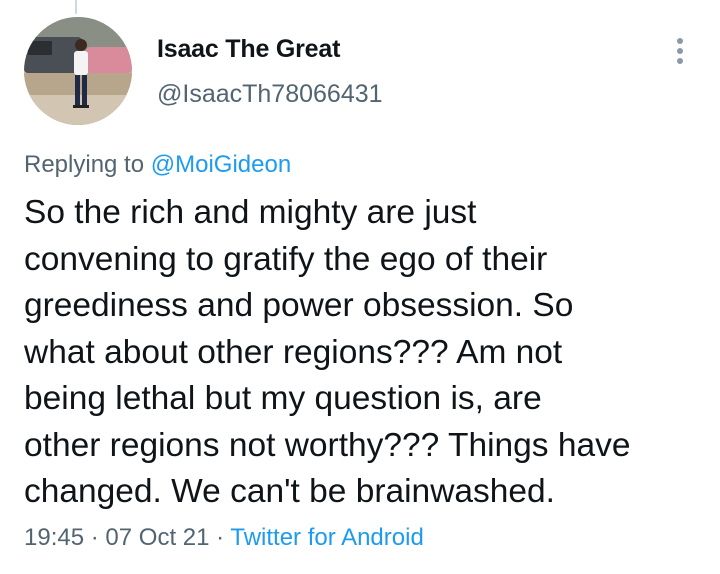 The image size is (720, 574). I want to click on replying-to-mention-link: @MoiGideon, so click(221, 164).